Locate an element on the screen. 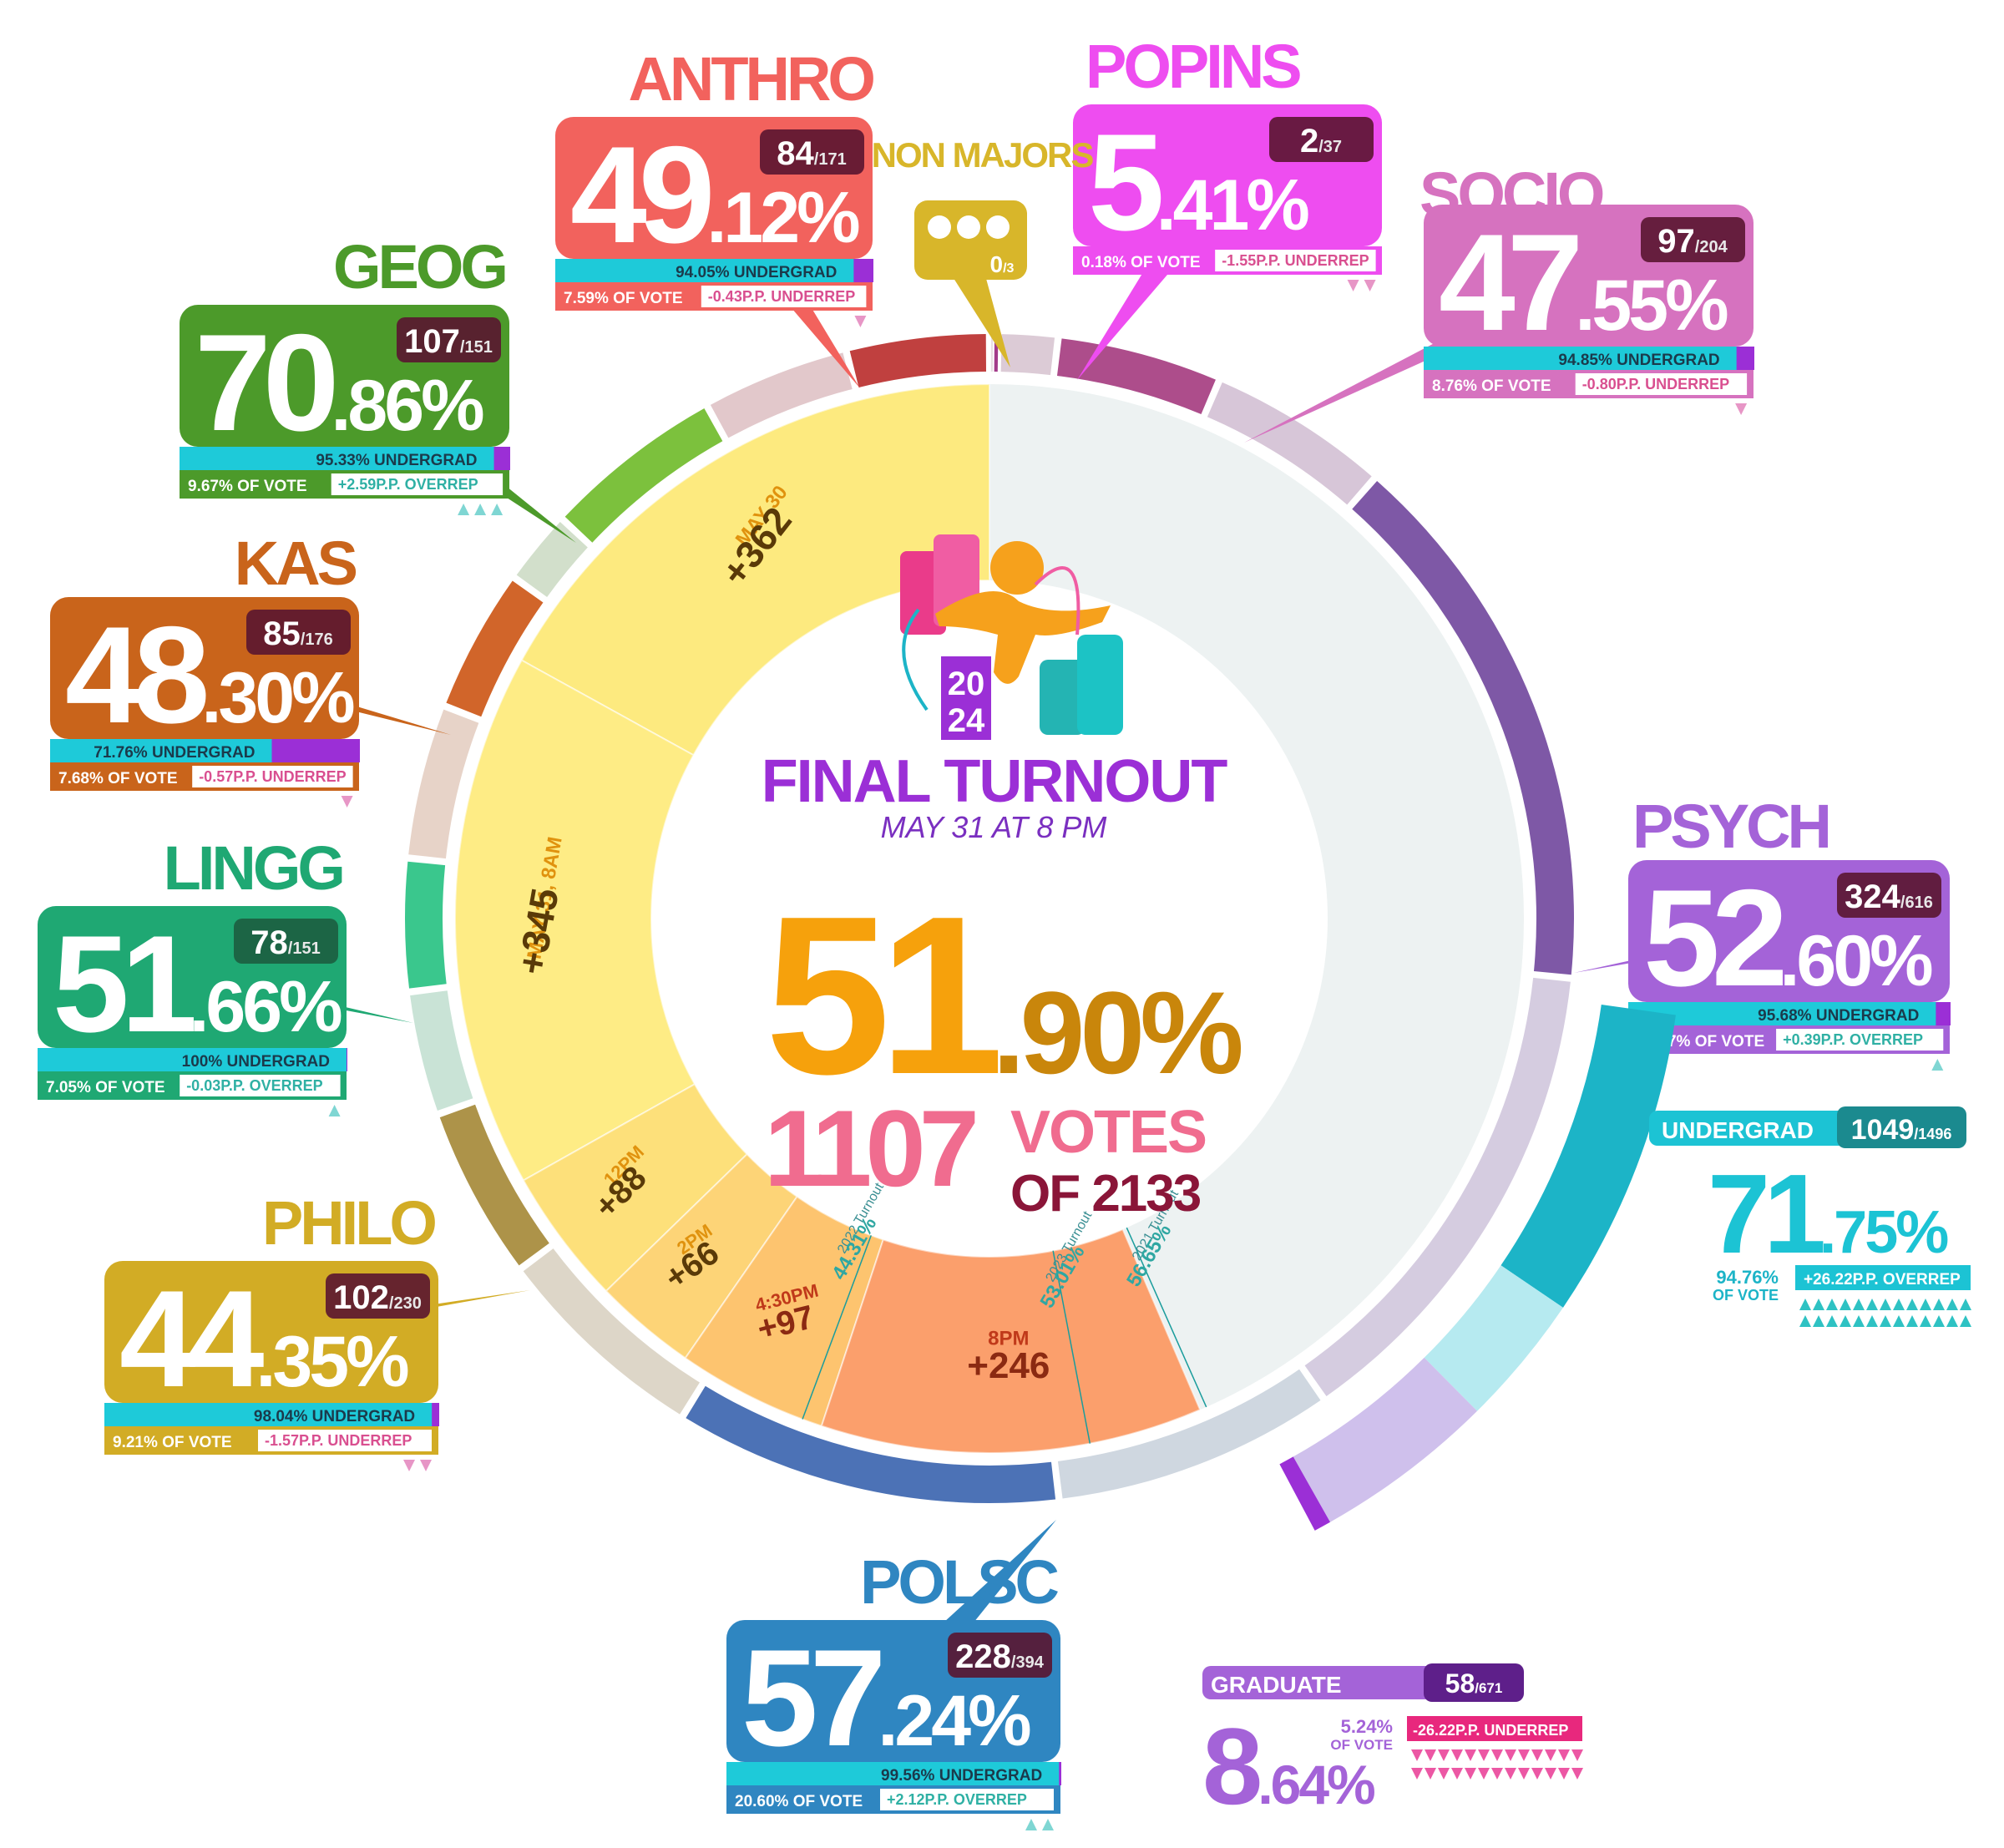 This screenshot has height=1848, width=2004. ratio-voted: 324 is located at coordinates (1872, 896).